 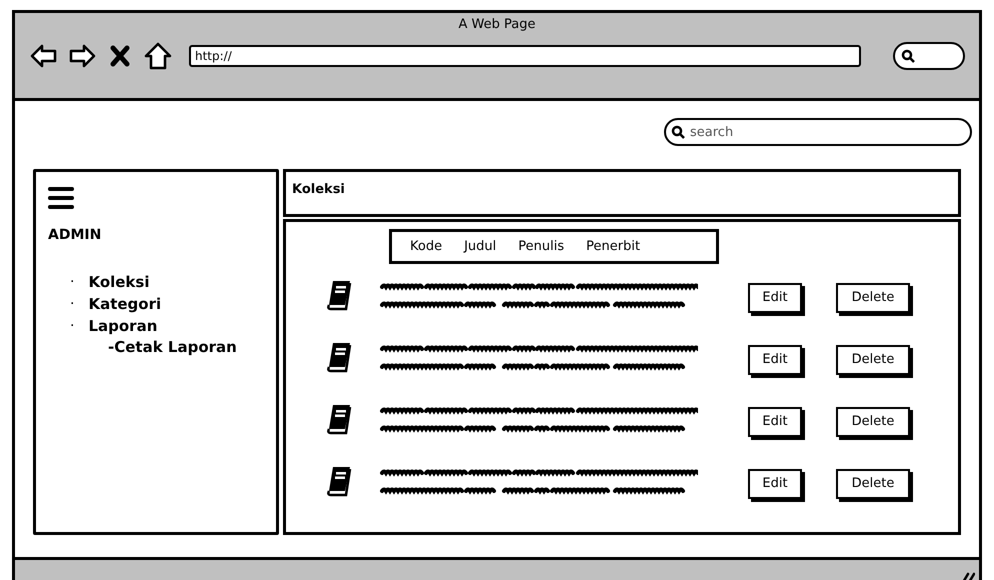 What do you see at coordinates (318, 189) in the screenshot?
I see `panel-title: Koleksi` at bounding box center [318, 189].